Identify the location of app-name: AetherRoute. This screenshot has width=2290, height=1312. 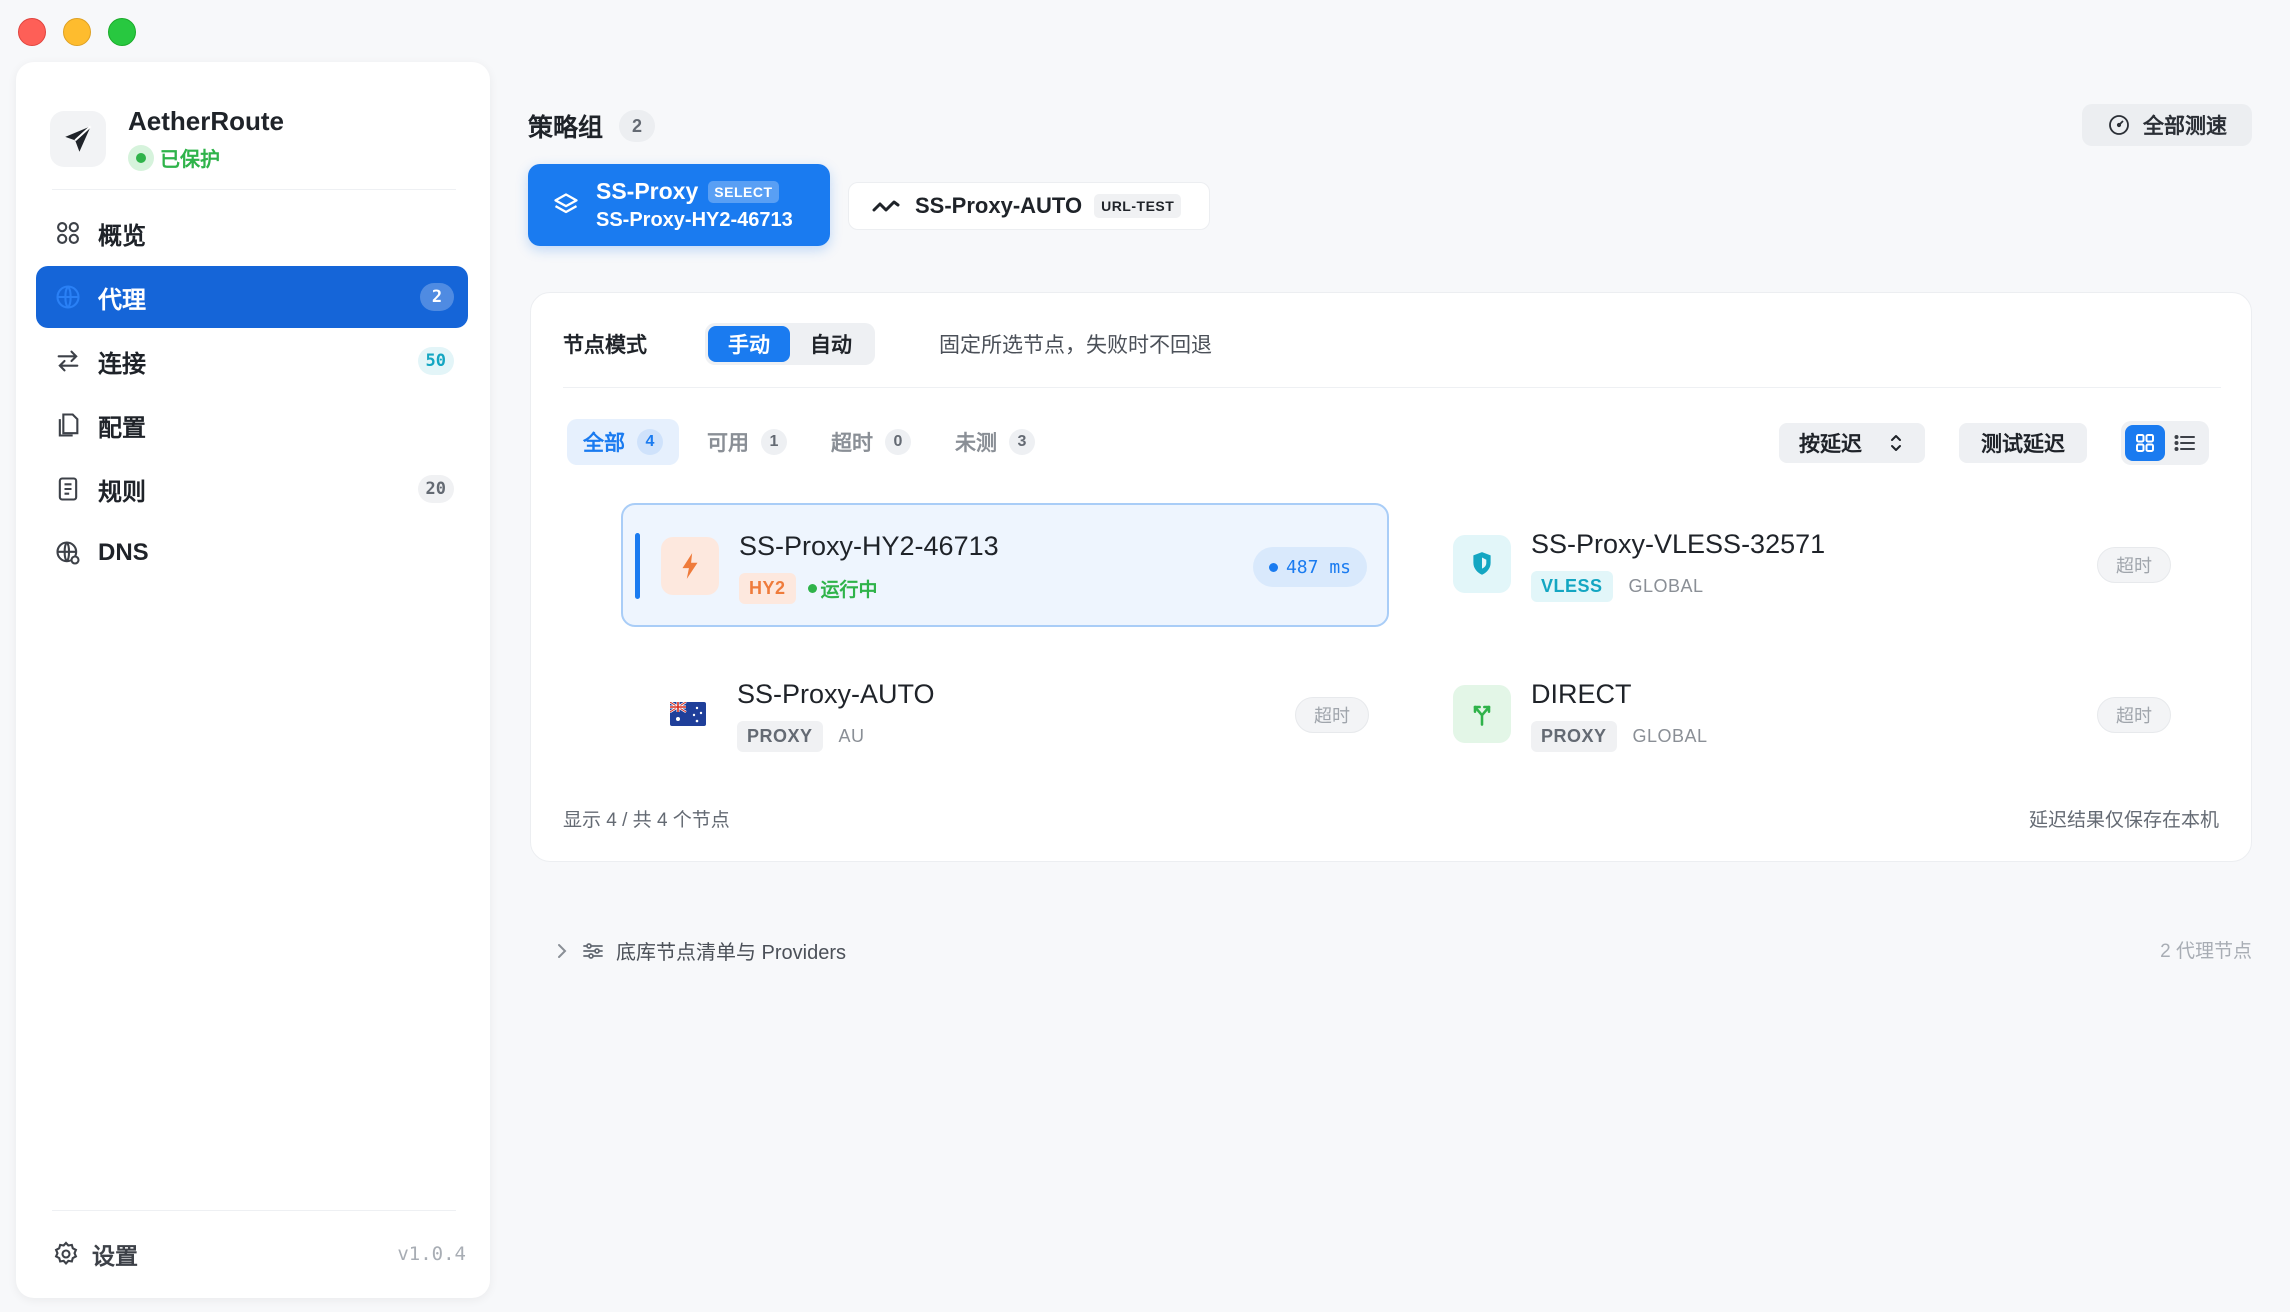
(206, 121).